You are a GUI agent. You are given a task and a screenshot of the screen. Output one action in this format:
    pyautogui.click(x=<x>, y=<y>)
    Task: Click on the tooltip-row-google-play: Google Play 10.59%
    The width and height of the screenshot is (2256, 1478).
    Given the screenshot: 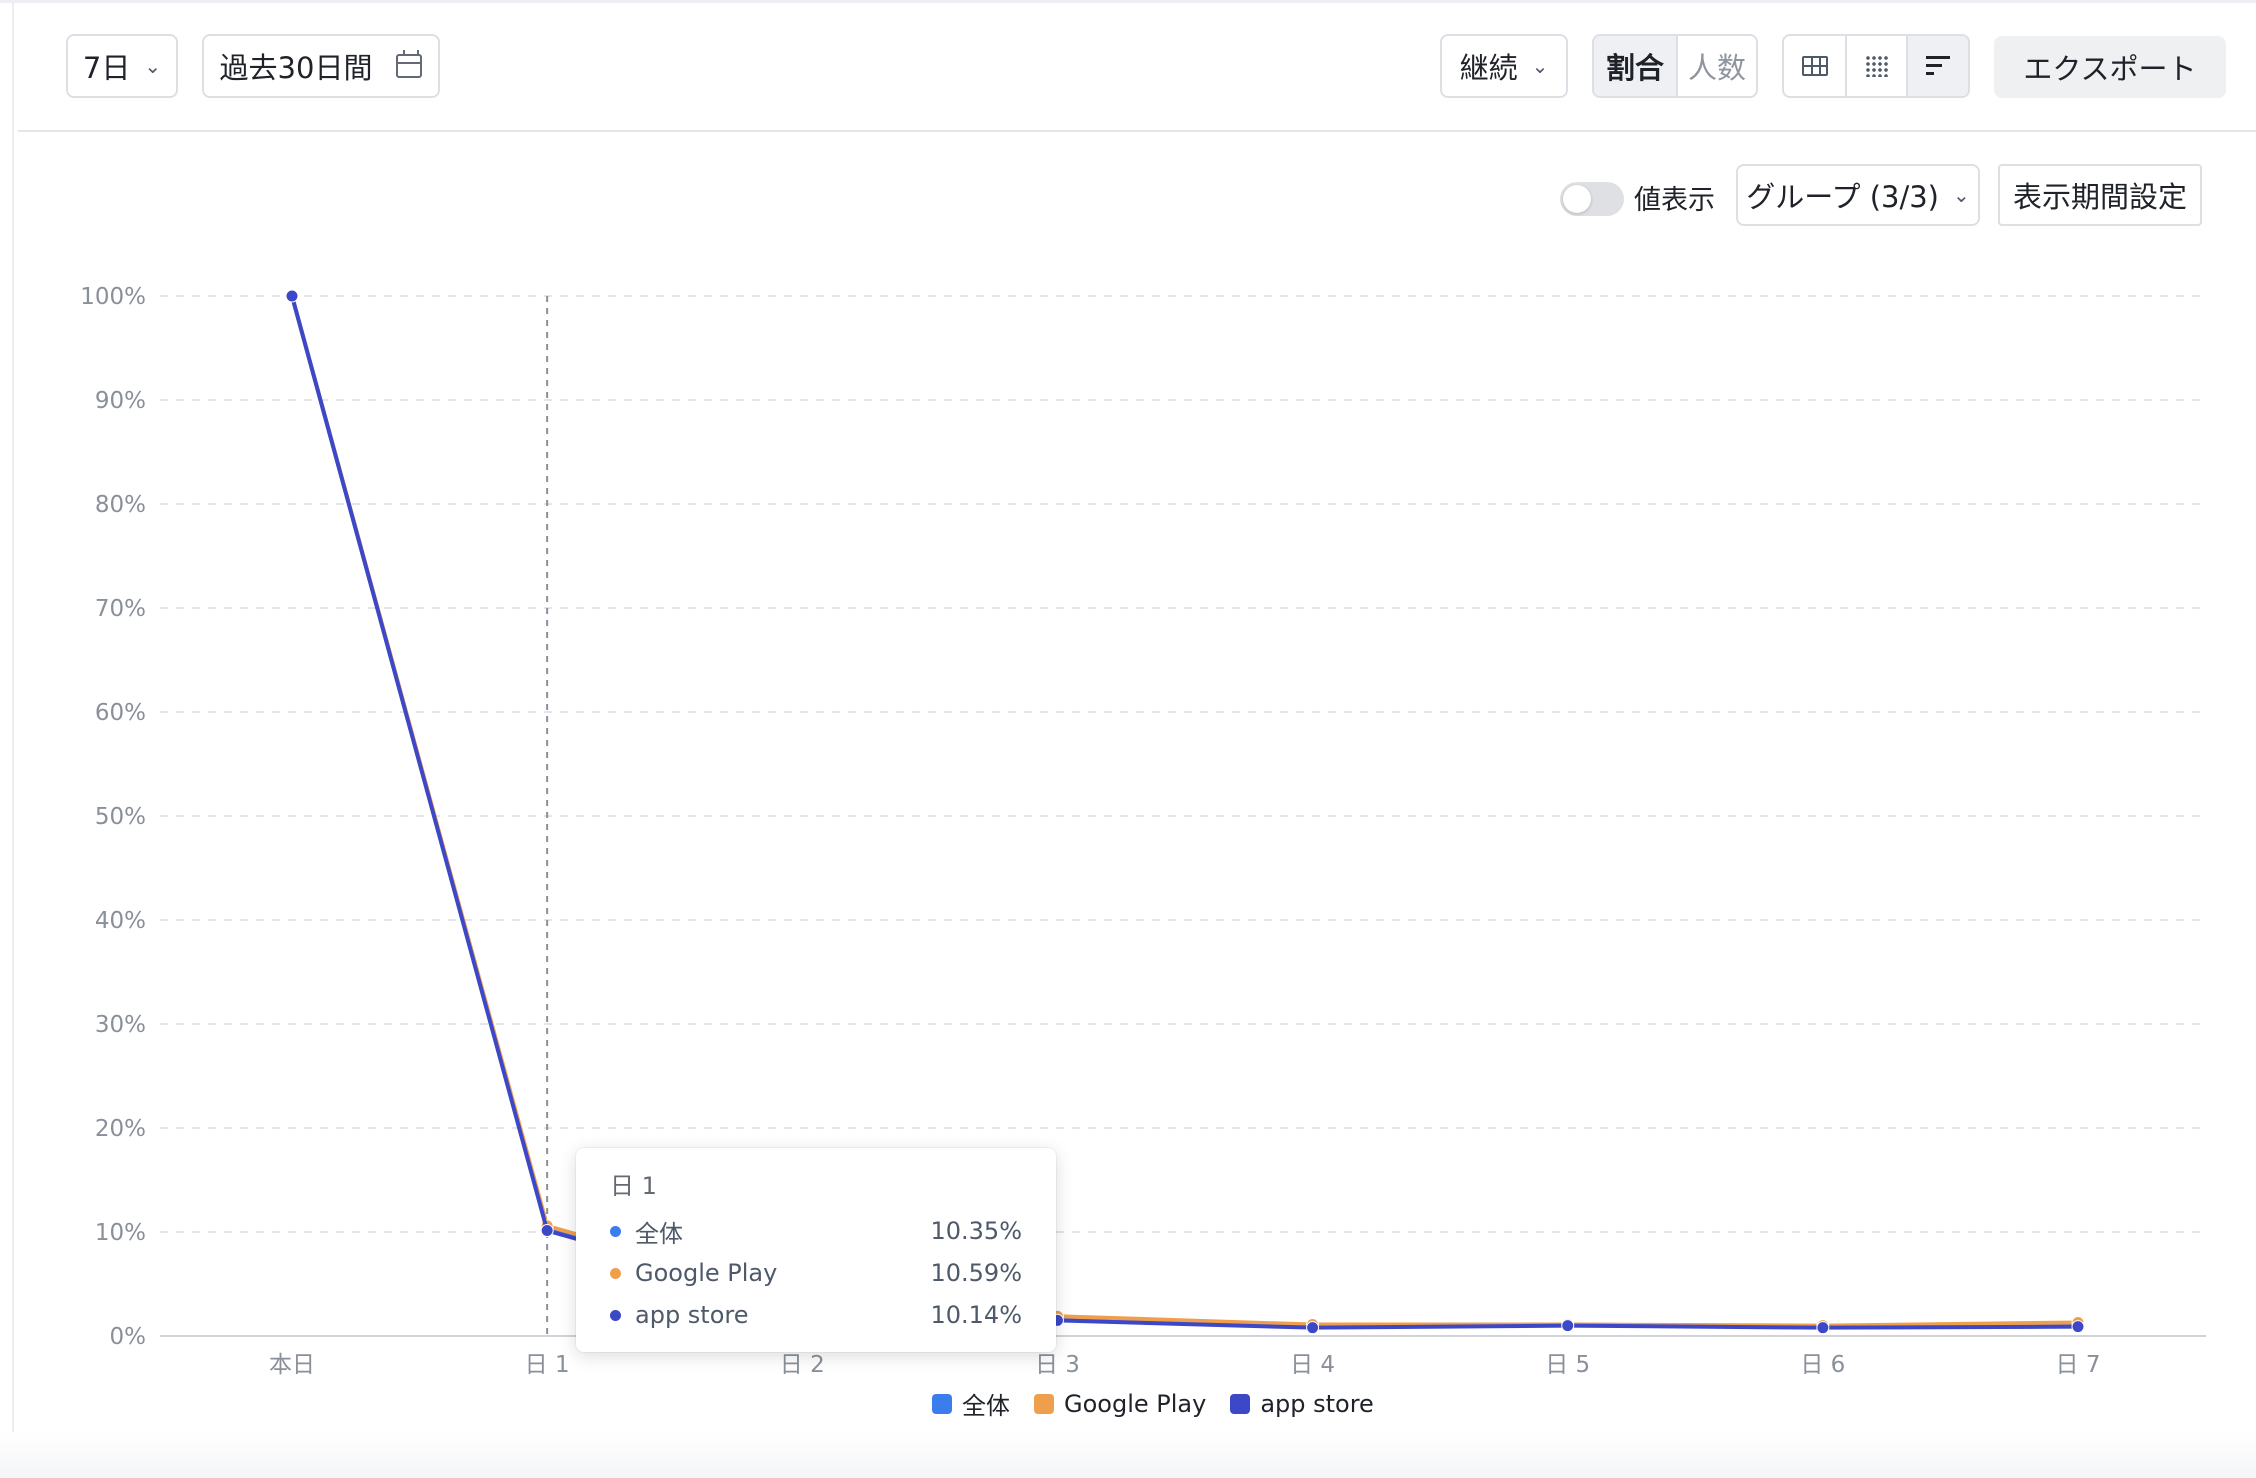 What is the action you would take?
    pyautogui.click(x=816, y=1273)
    